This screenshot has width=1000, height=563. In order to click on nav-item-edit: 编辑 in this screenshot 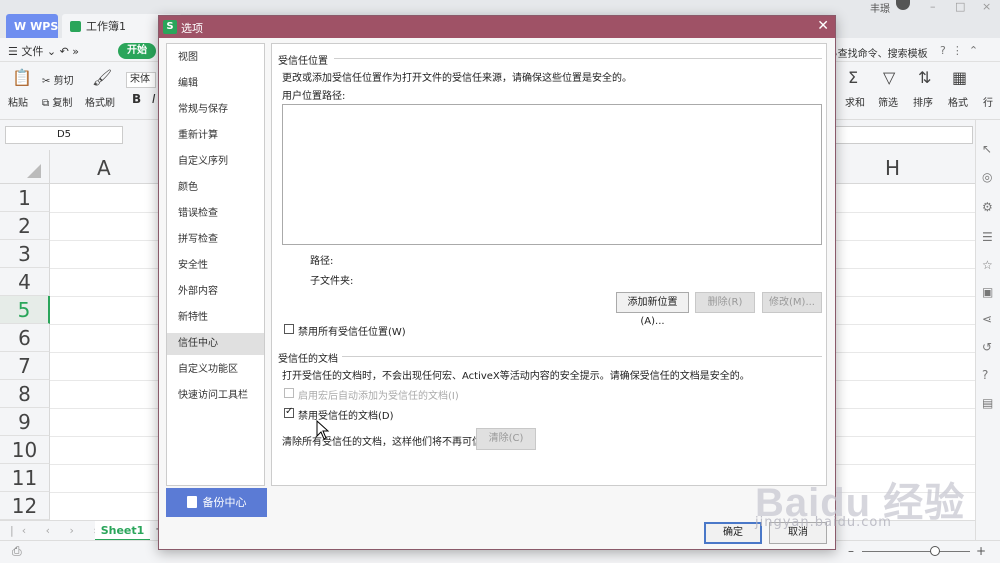, I will do `click(215, 84)`.